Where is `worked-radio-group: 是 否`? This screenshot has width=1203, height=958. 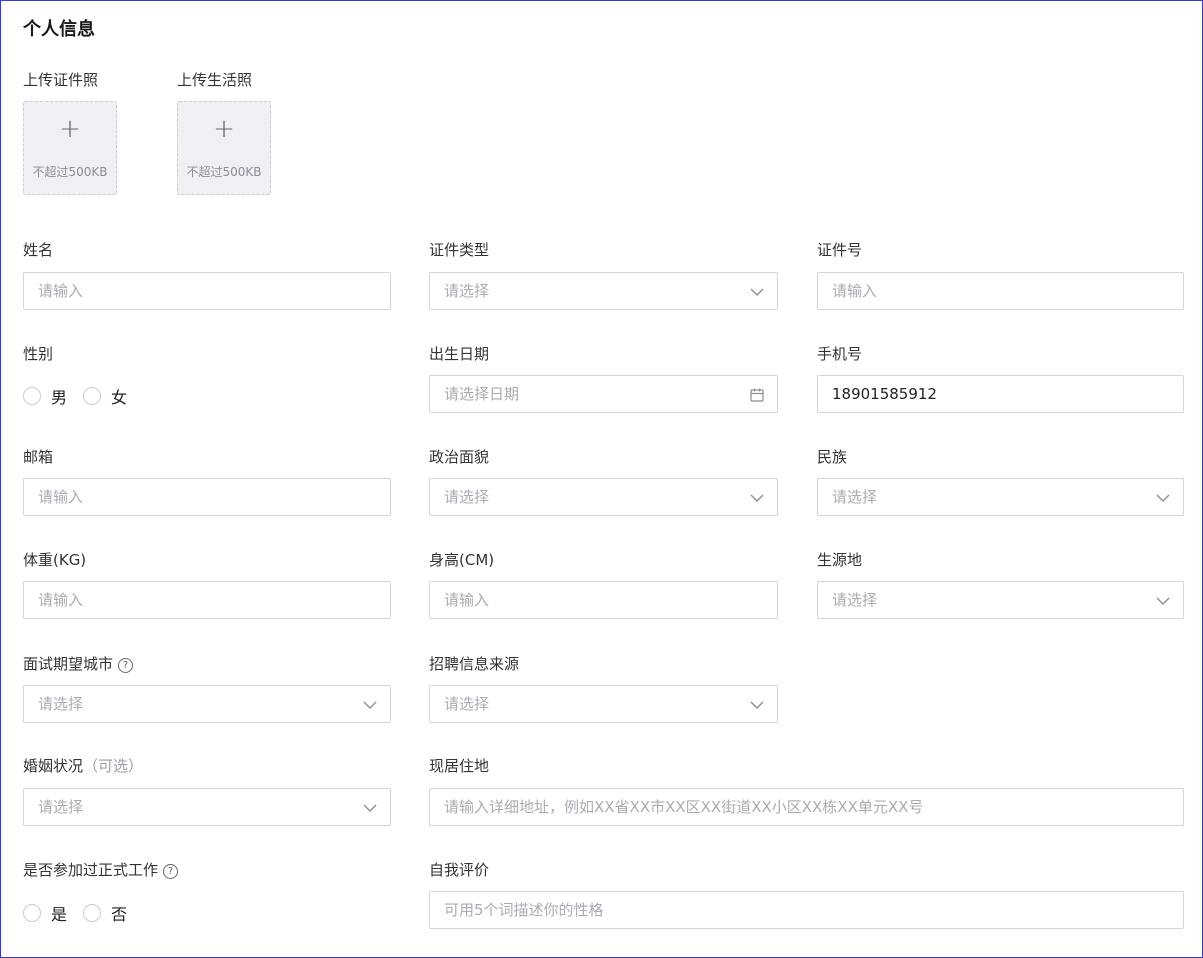
worked-radio-group: 是 否 is located at coordinates (83, 913).